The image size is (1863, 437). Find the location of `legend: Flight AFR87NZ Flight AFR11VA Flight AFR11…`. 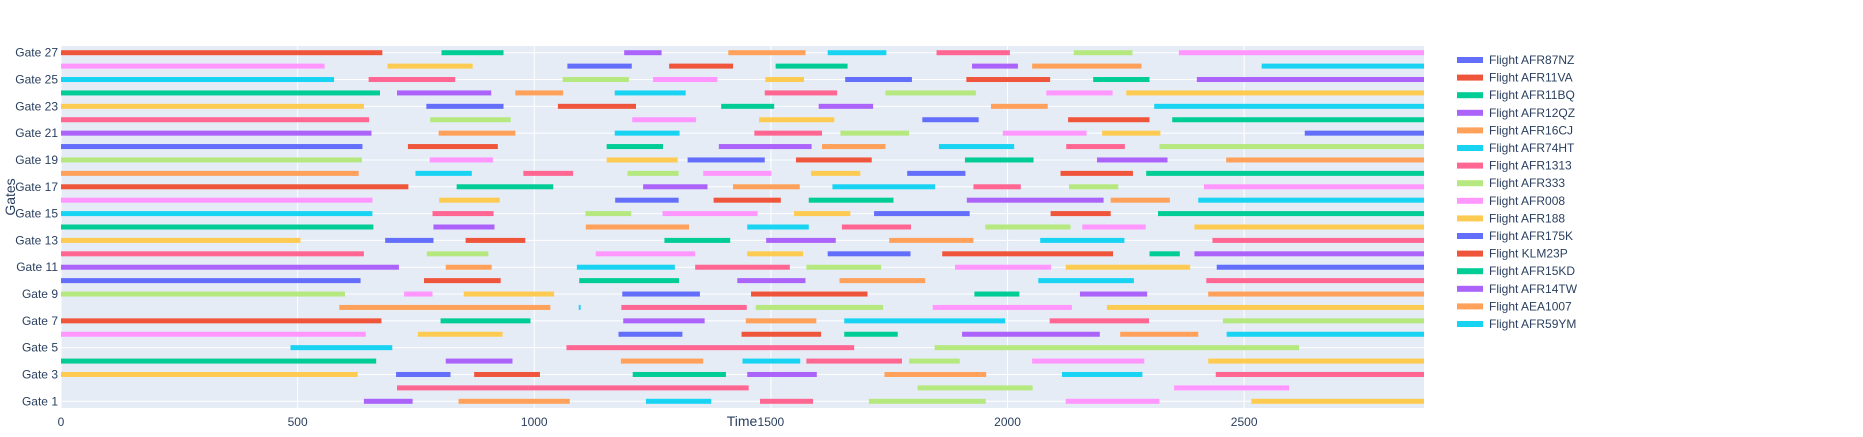

legend: Flight AFR87NZ Flight AFR11VA Flight AFR11… is located at coordinates (1517, 192).